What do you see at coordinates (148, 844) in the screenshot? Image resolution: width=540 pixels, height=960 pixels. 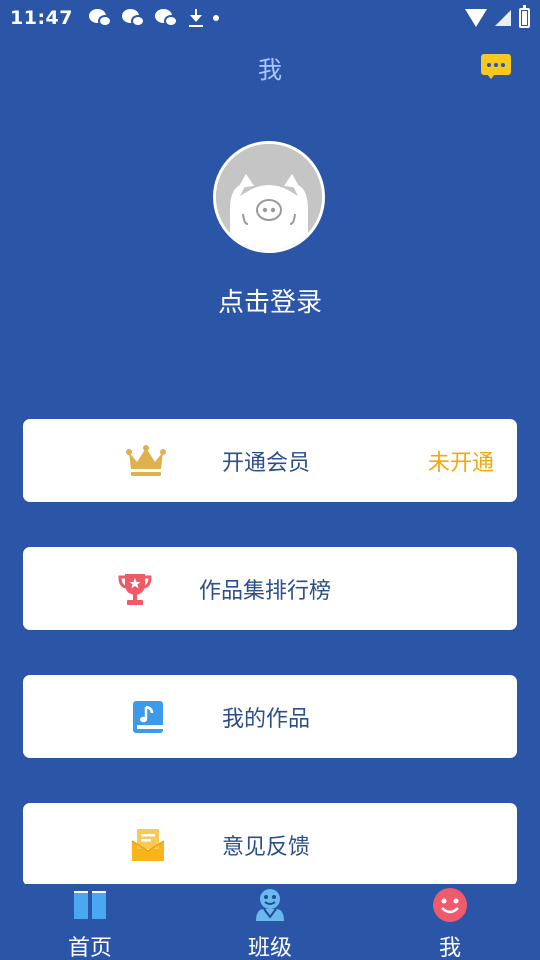 I see `feedback-mail-icon` at bounding box center [148, 844].